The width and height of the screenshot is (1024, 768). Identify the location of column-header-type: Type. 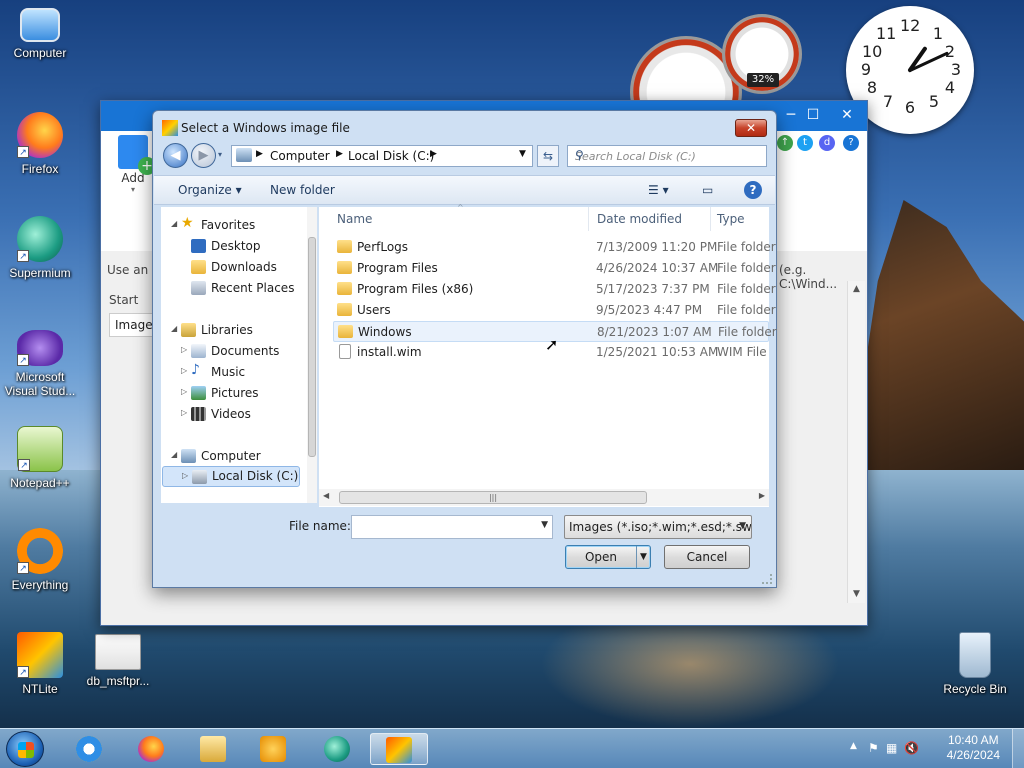
(741, 219).